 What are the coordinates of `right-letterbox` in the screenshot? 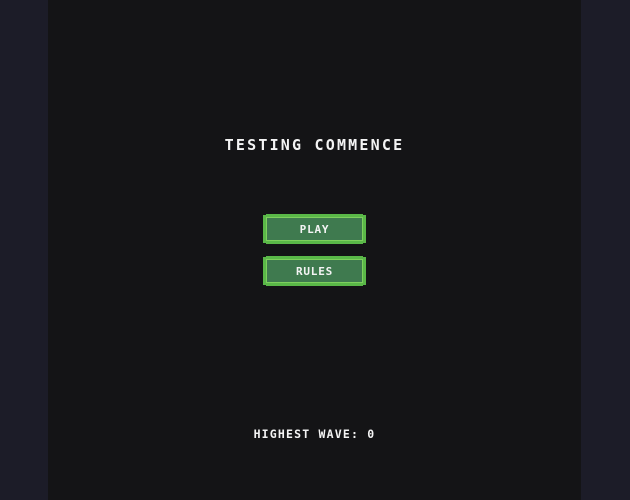 It's located at (605, 250).